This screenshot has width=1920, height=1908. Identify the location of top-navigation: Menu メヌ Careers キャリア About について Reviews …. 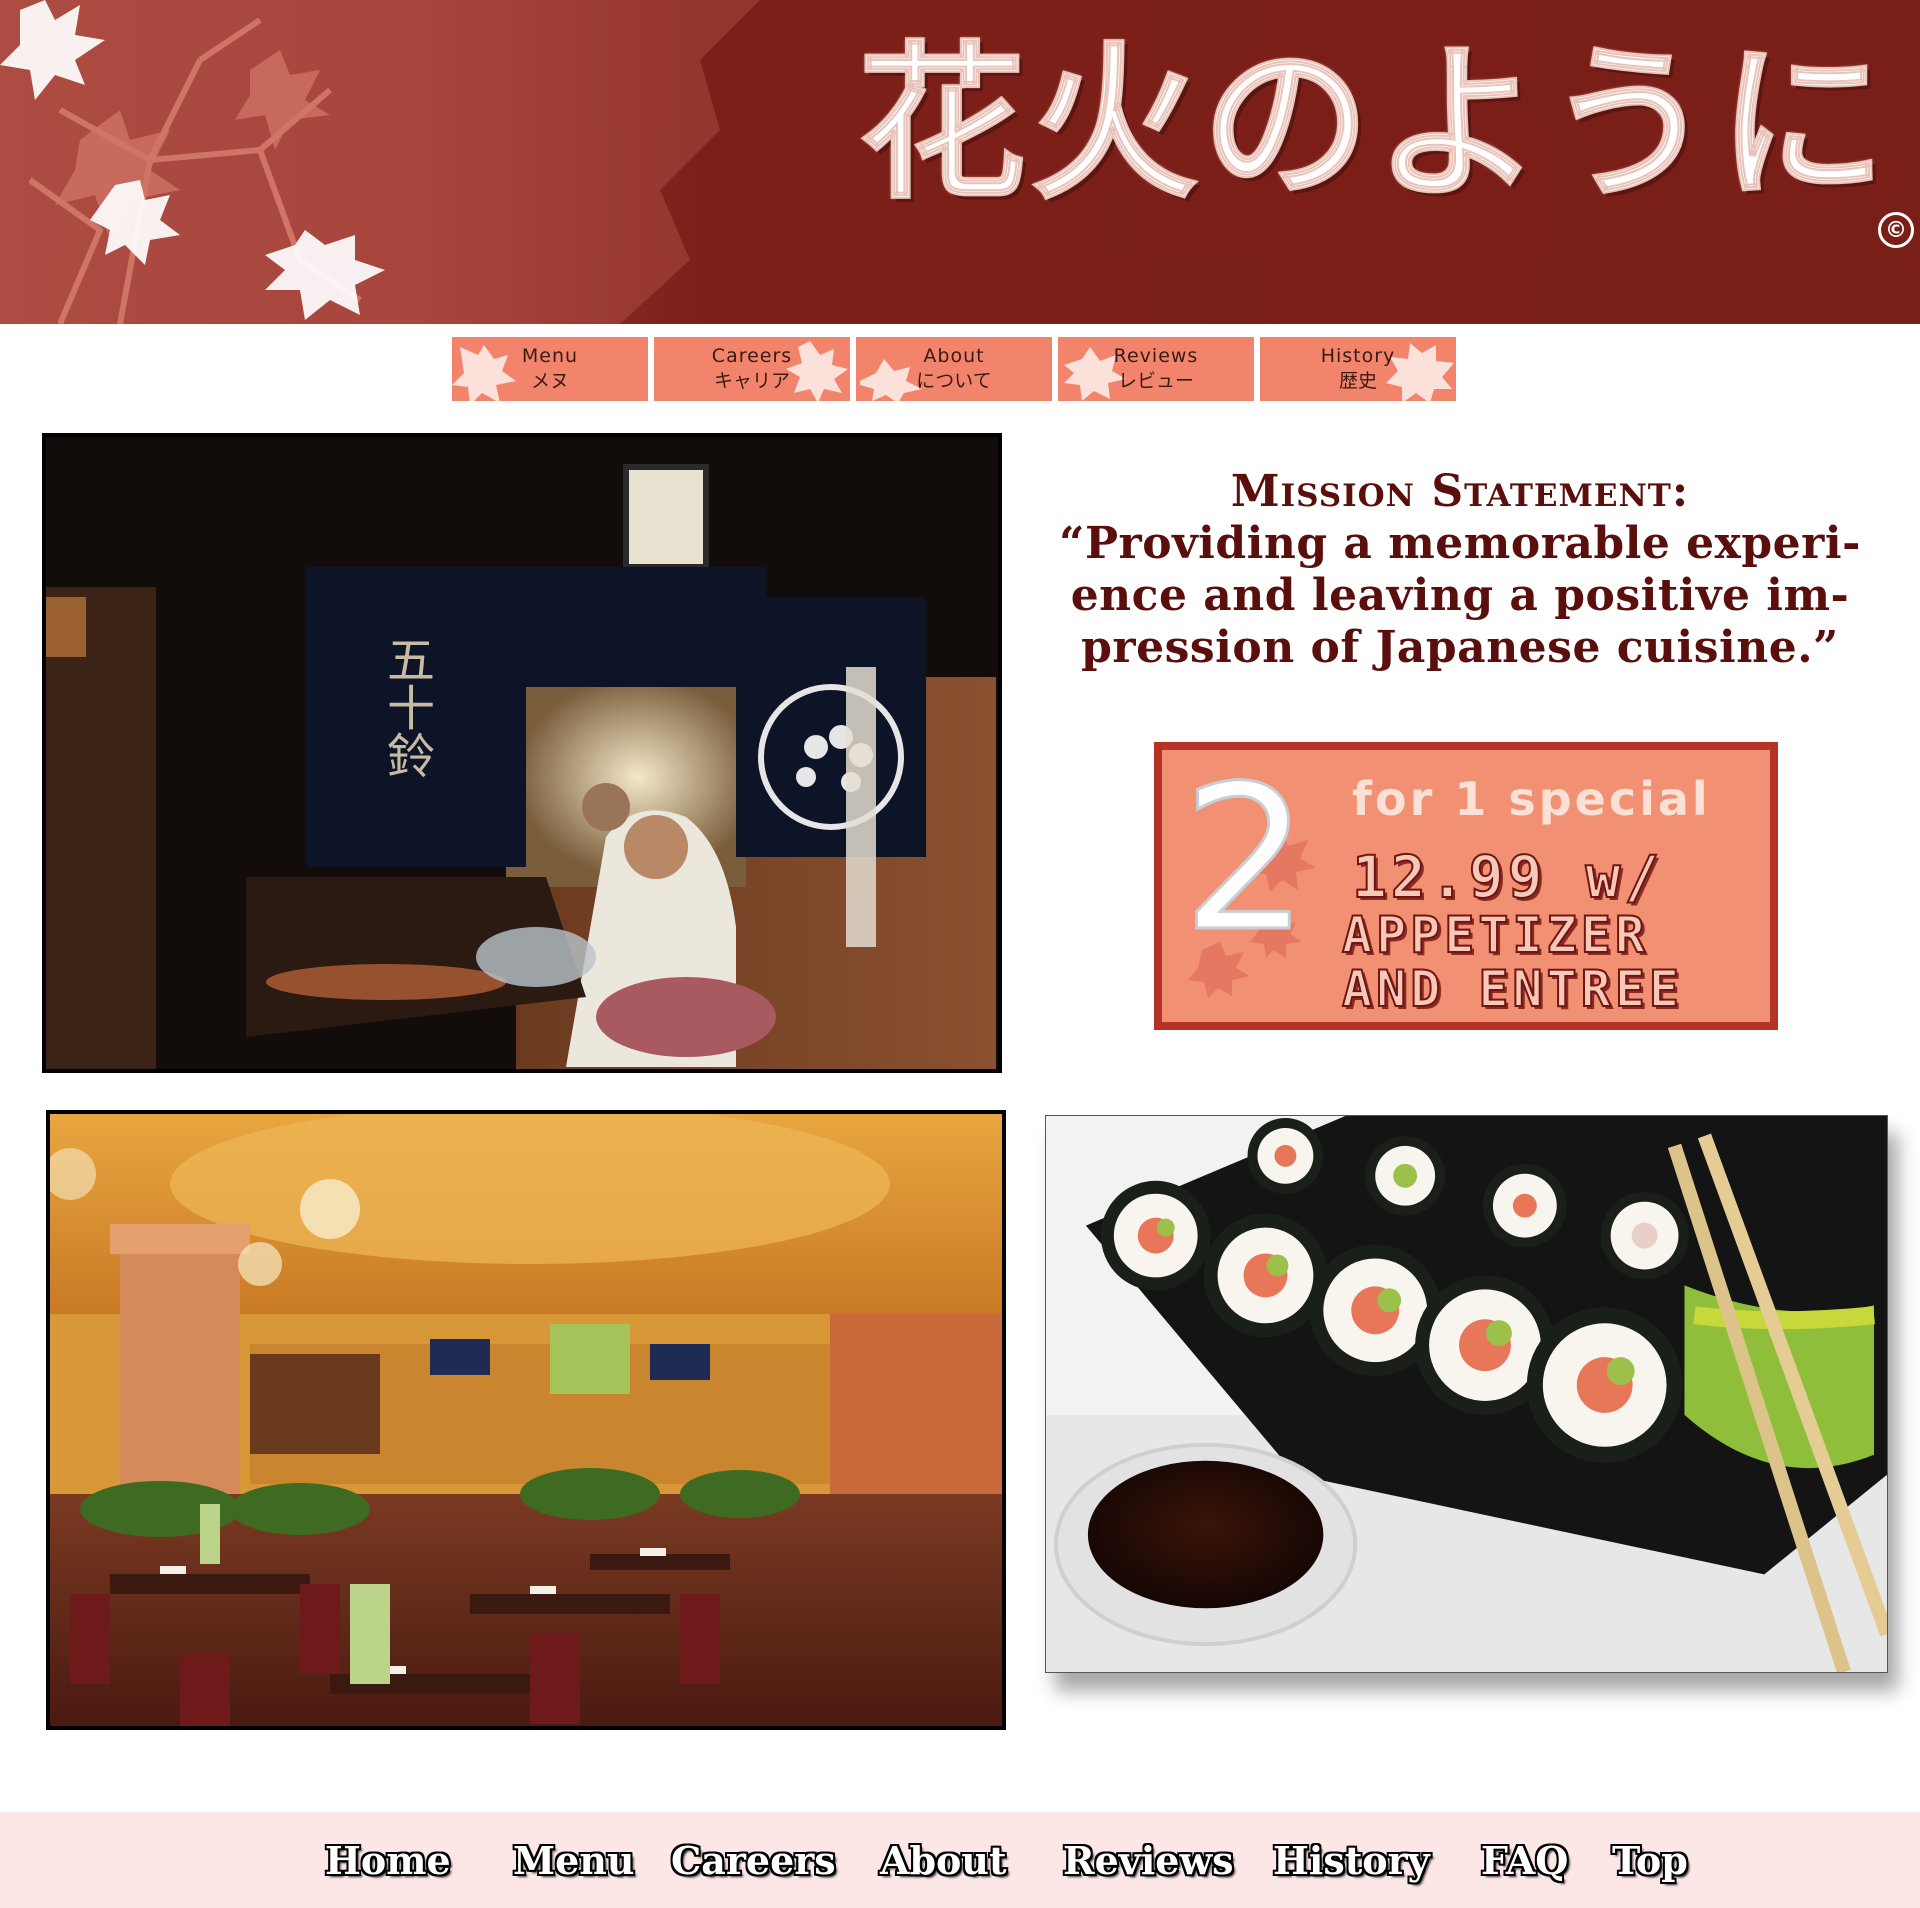
(954, 369).